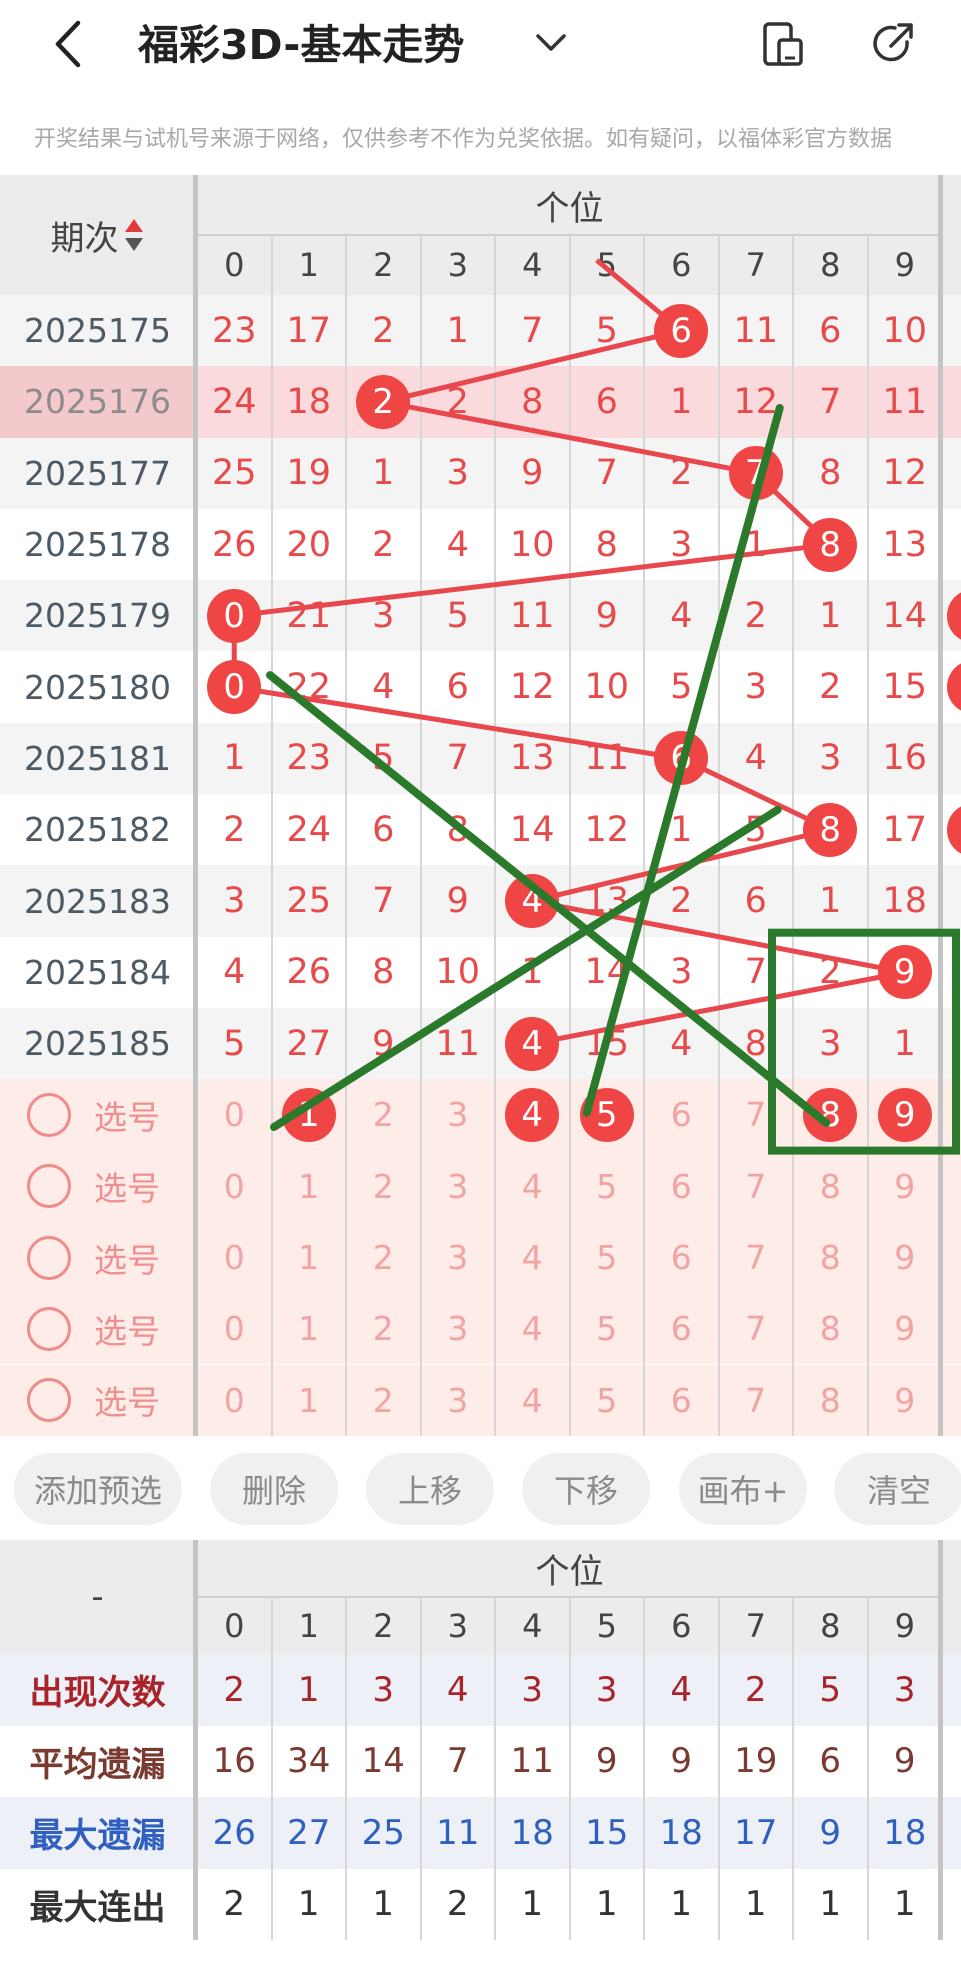  Describe the element at coordinates (98, 1489) in the screenshot. I see `add-preselect-button: 添加预选` at that location.